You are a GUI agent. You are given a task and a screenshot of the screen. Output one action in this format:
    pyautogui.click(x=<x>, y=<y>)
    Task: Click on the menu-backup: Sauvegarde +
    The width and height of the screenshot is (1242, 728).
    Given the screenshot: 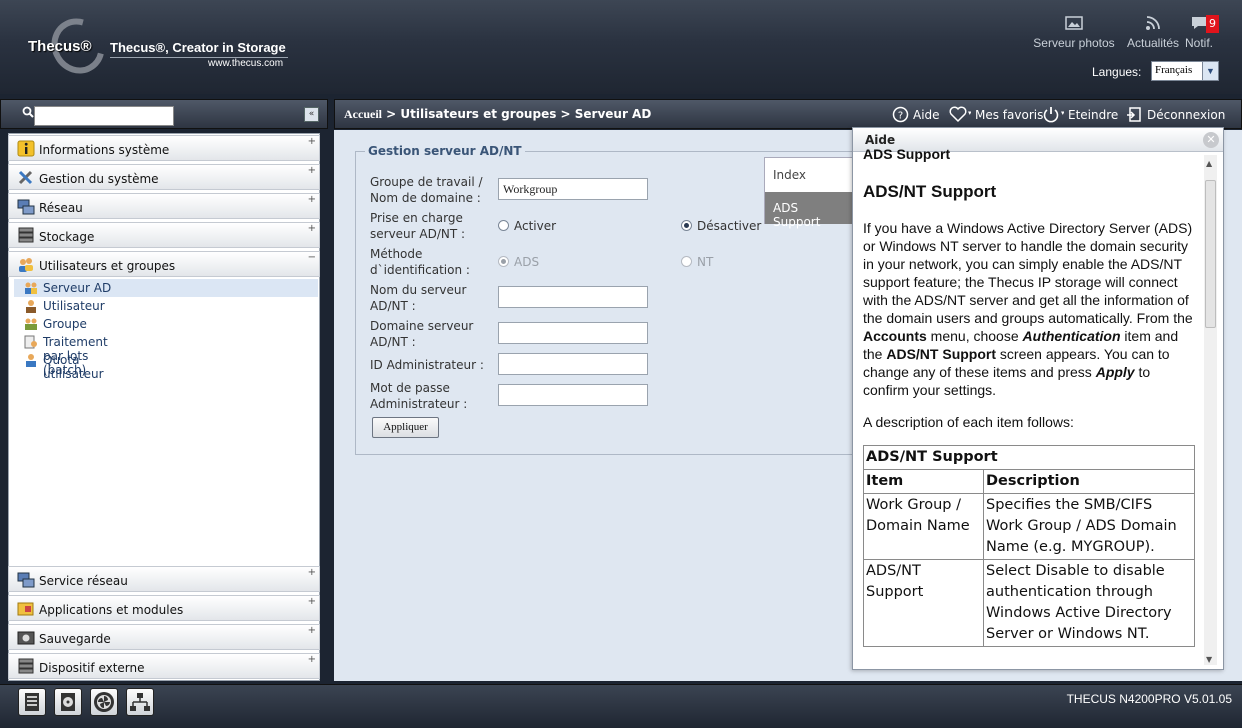 What is the action you would take?
    pyautogui.click(x=164, y=637)
    